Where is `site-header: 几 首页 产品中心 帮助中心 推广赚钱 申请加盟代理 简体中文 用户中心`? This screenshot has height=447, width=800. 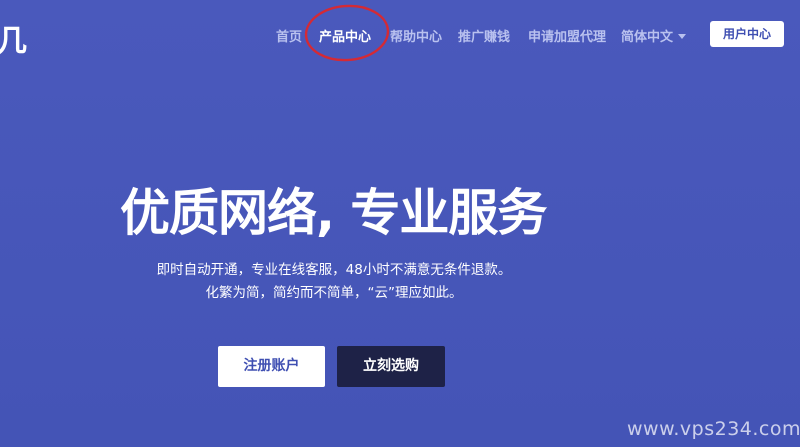
site-header: 几 首页 产品中心 帮助中心 推广赚钱 申请加盟代理 简体中文 用户中心 is located at coordinates (400, 33).